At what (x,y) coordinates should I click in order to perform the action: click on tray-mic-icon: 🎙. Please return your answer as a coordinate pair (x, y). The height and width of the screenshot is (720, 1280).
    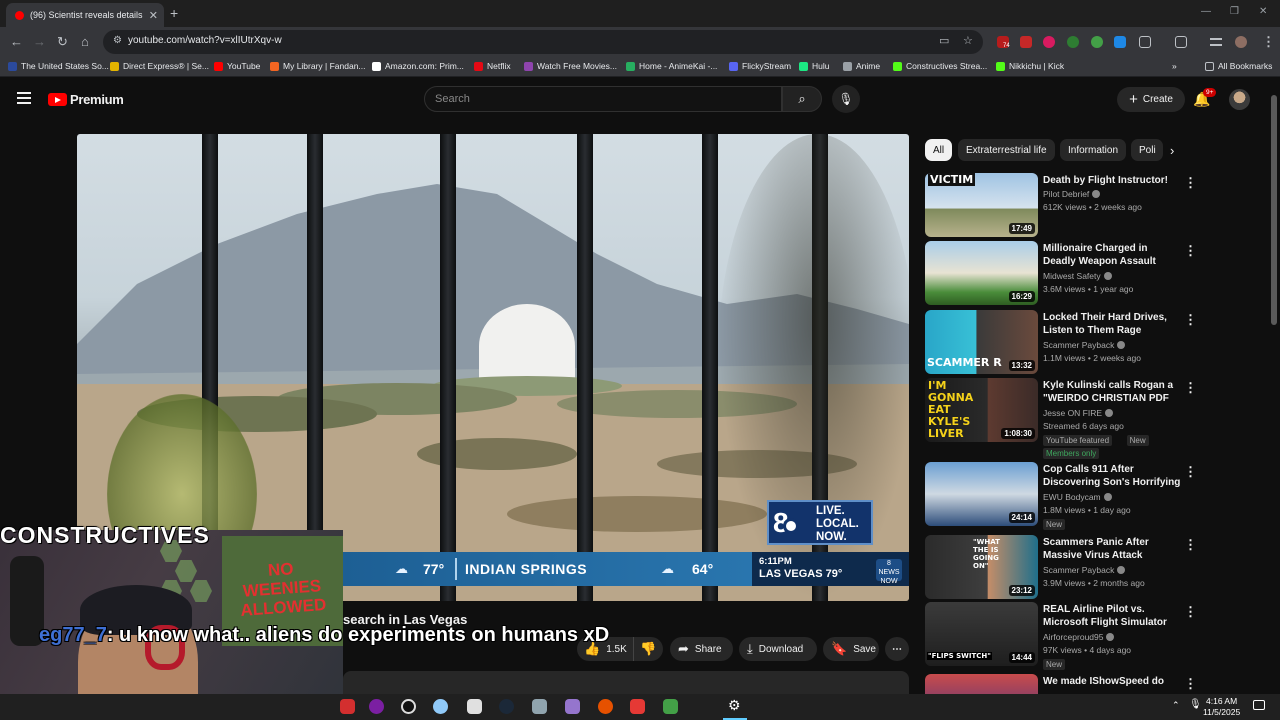
    Looking at the image, I should click on (1195, 704).